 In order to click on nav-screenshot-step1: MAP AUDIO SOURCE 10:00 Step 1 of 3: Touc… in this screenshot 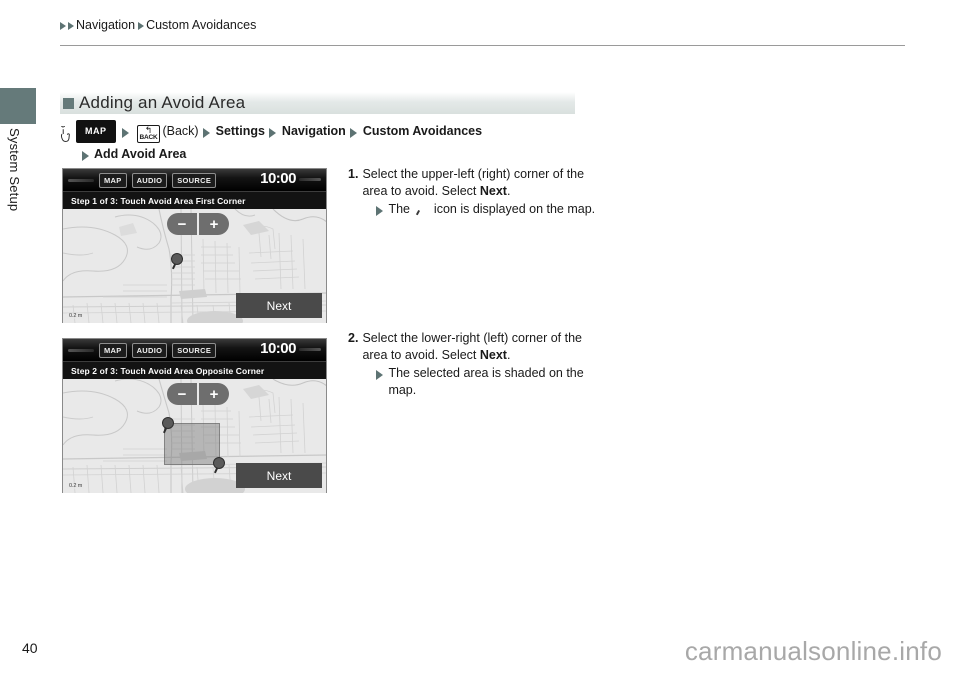, I will do `click(194, 245)`.